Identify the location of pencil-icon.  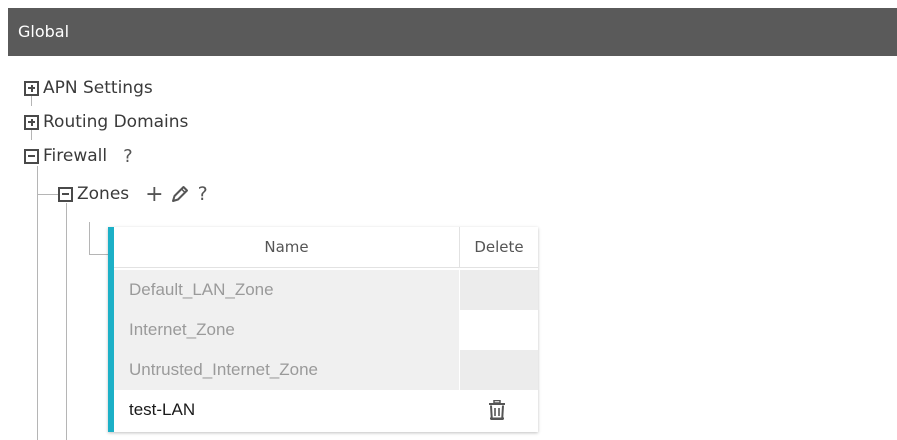
(179, 194).